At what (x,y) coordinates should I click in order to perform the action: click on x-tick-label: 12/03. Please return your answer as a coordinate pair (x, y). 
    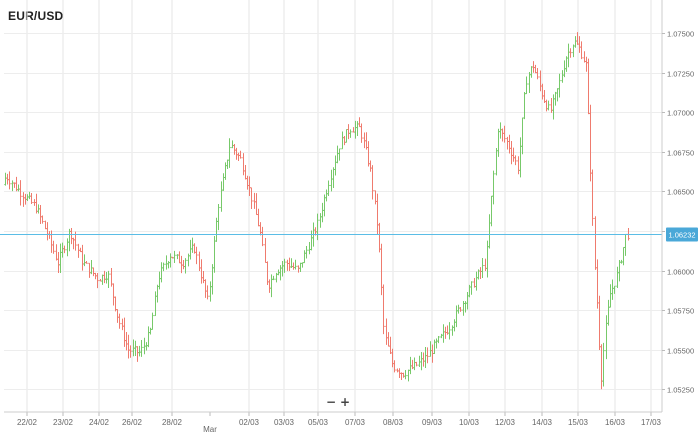
    Looking at the image, I should click on (505, 422).